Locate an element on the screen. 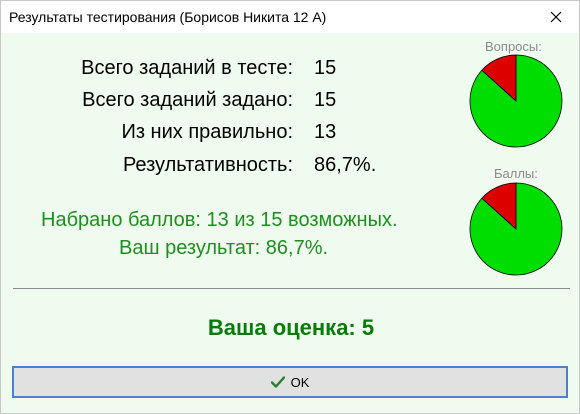 The image size is (580, 414). result-summary: Ваш результат: 86,7%. is located at coordinates (224, 248).